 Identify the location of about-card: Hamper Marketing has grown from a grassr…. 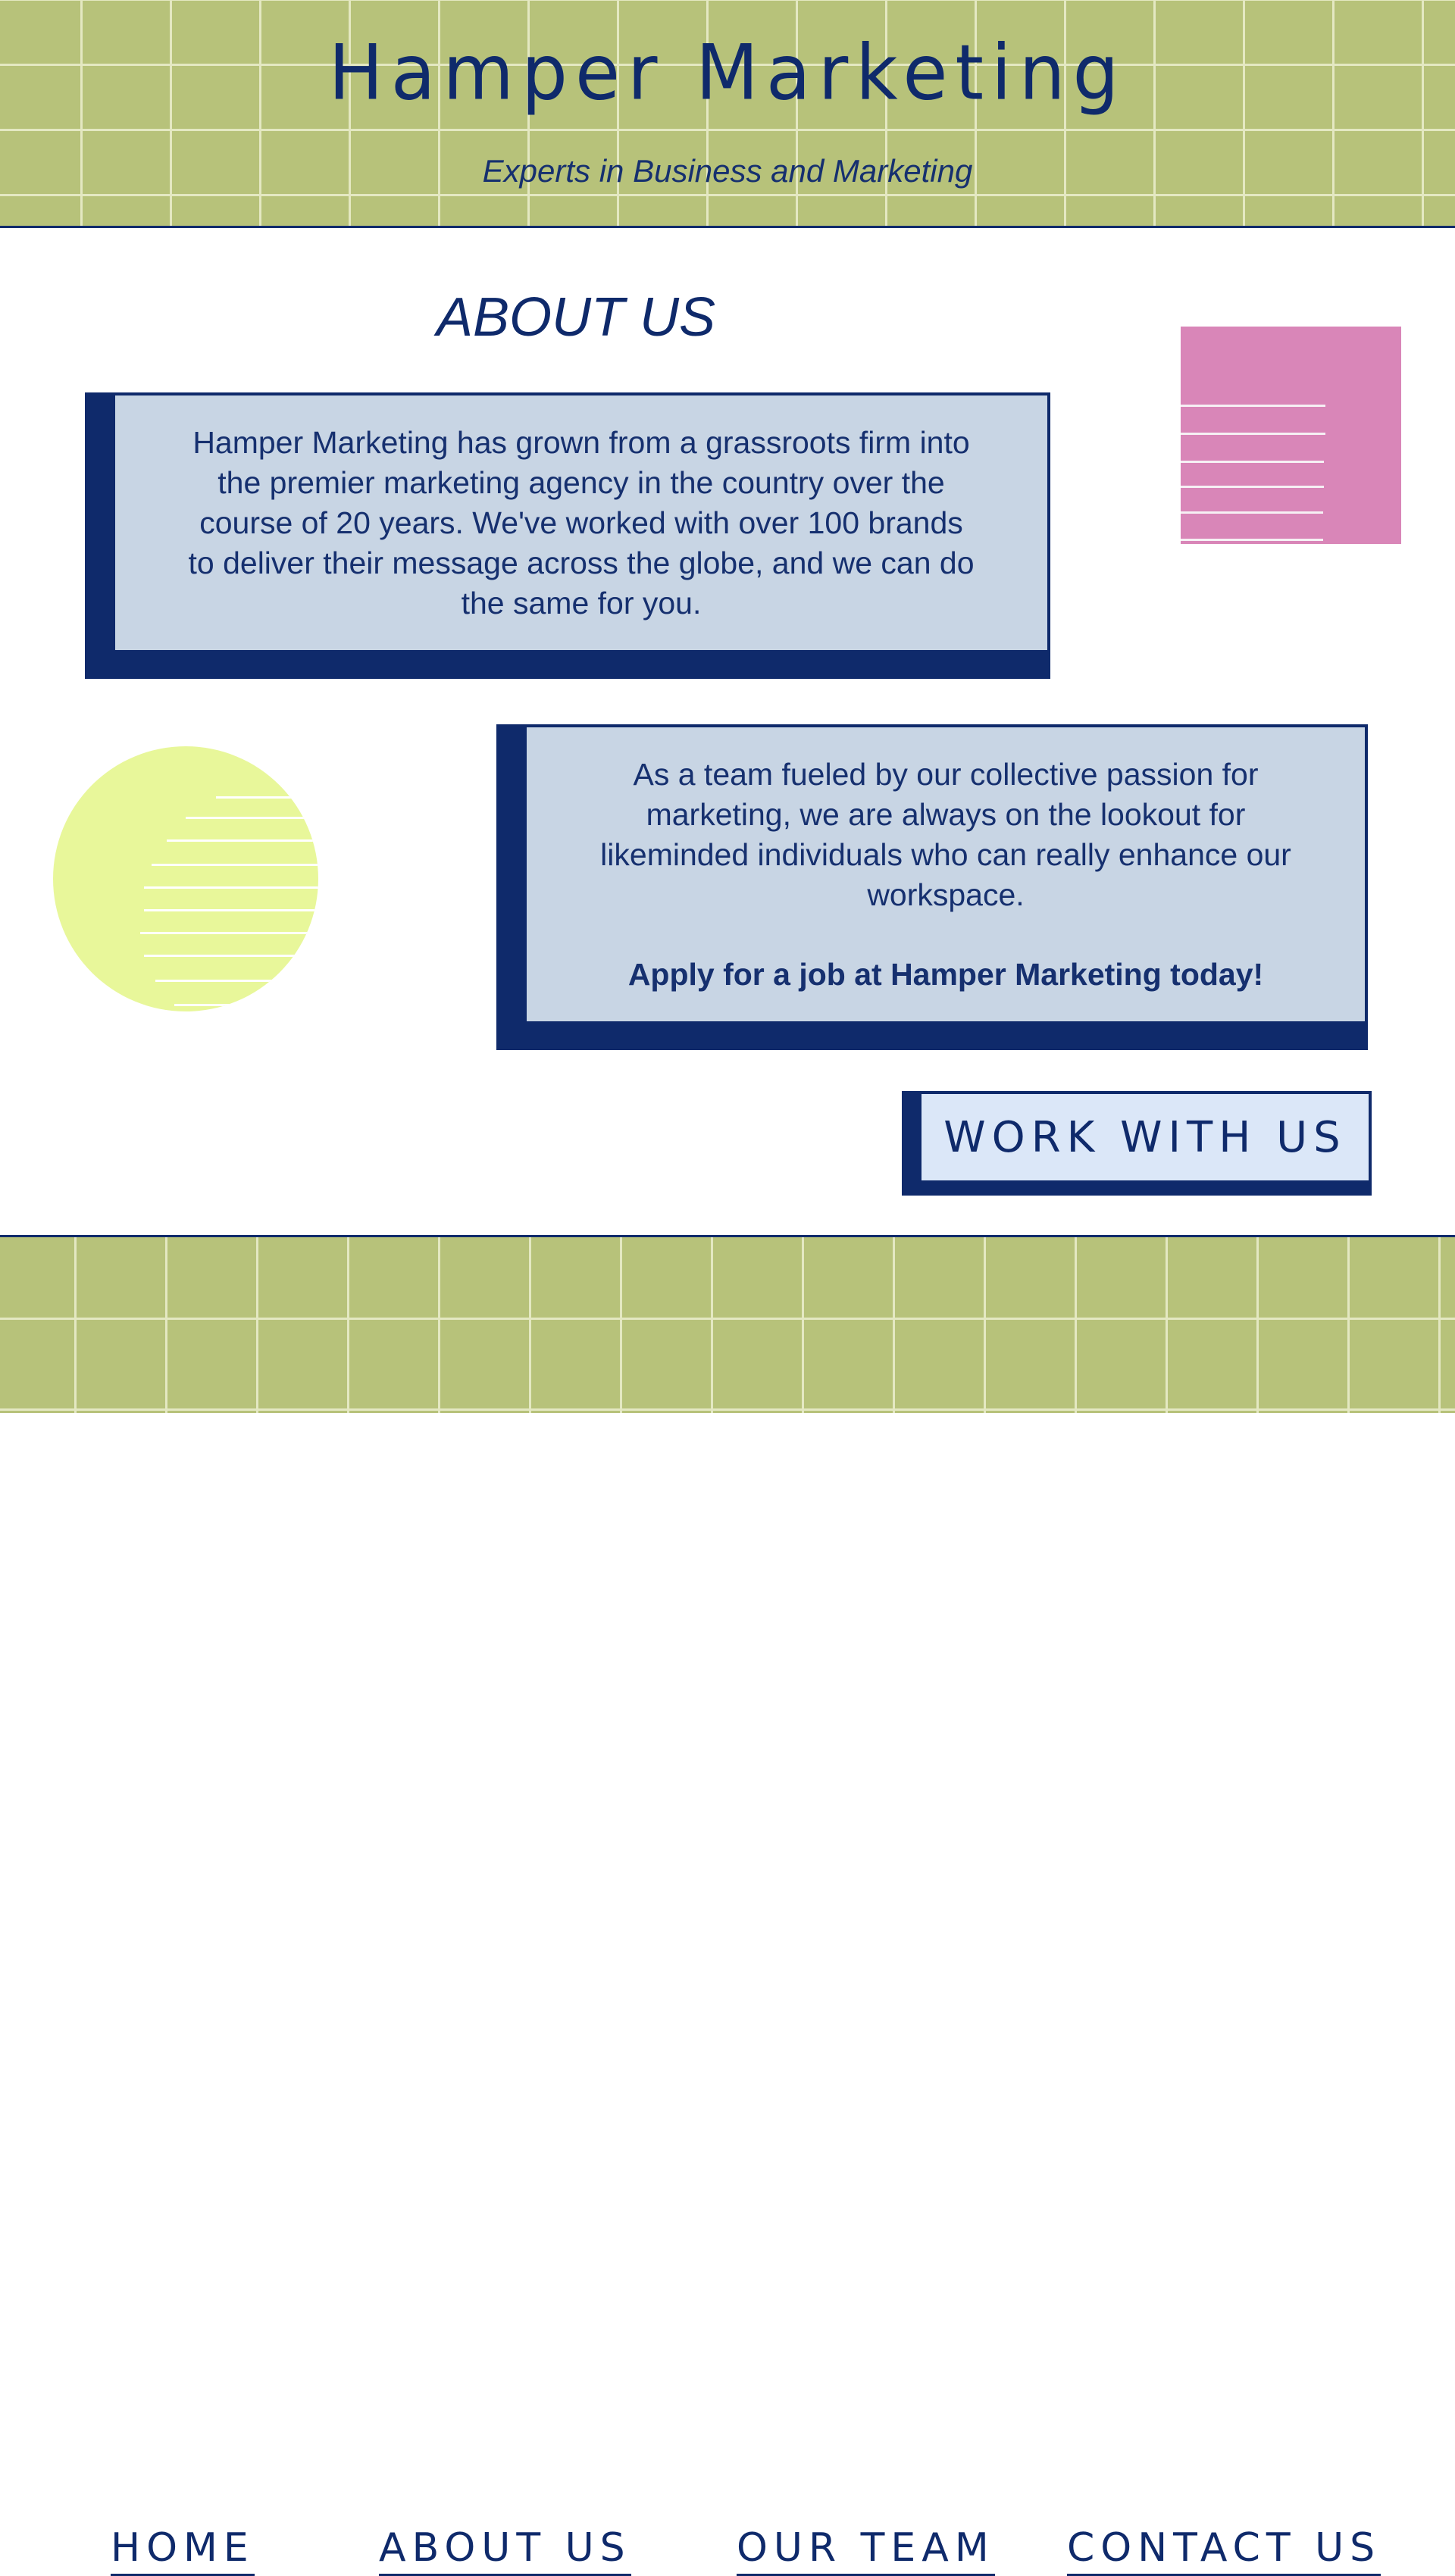
(567, 535).